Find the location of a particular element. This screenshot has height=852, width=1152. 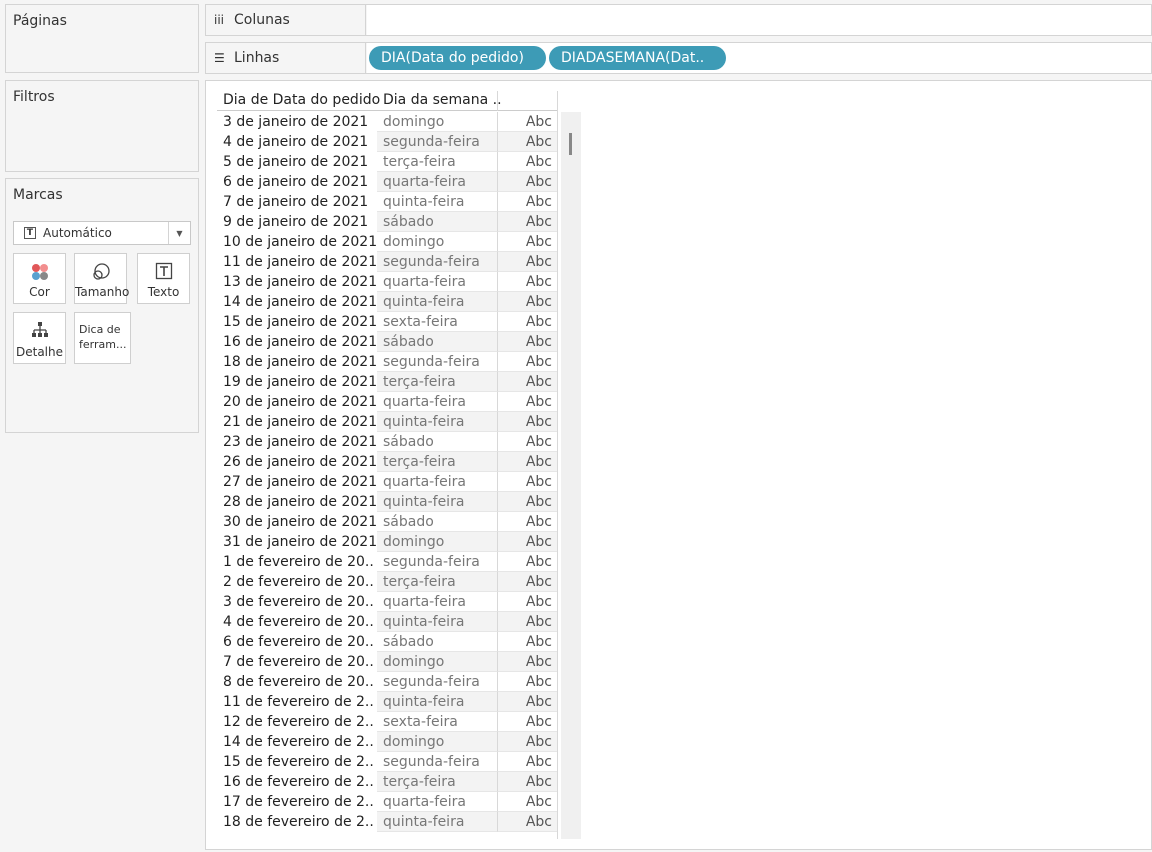

cell-order-date-day: 11 de fevereiro de 2.. is located at coordinates (297, 702).